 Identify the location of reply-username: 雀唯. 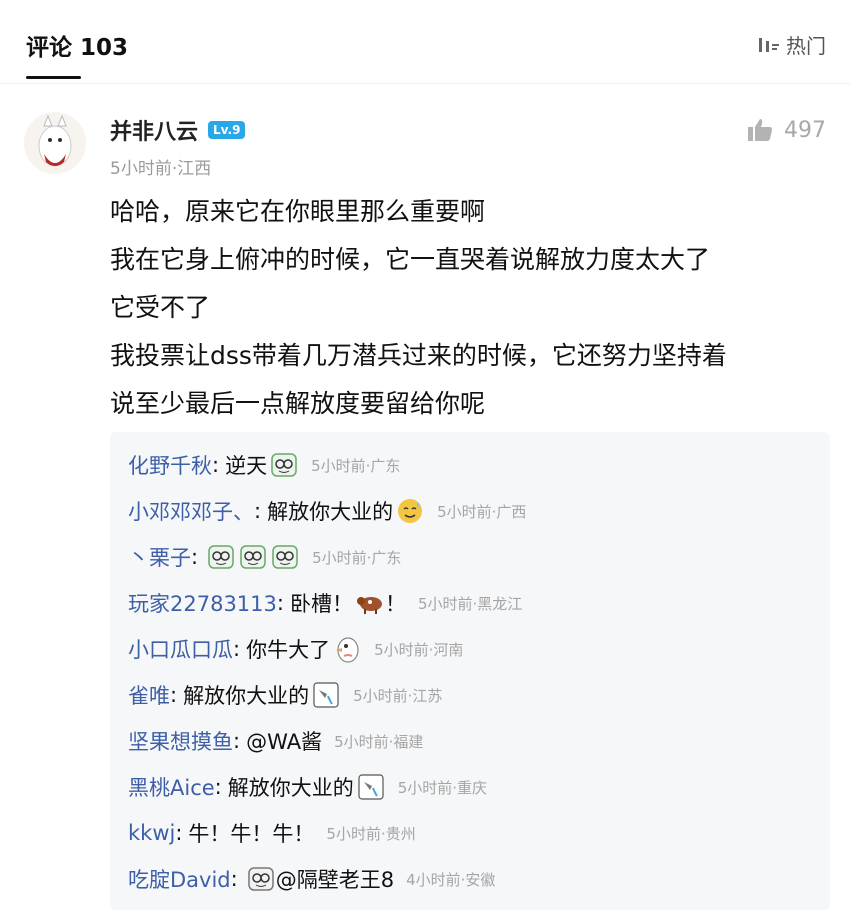
(149, 695).